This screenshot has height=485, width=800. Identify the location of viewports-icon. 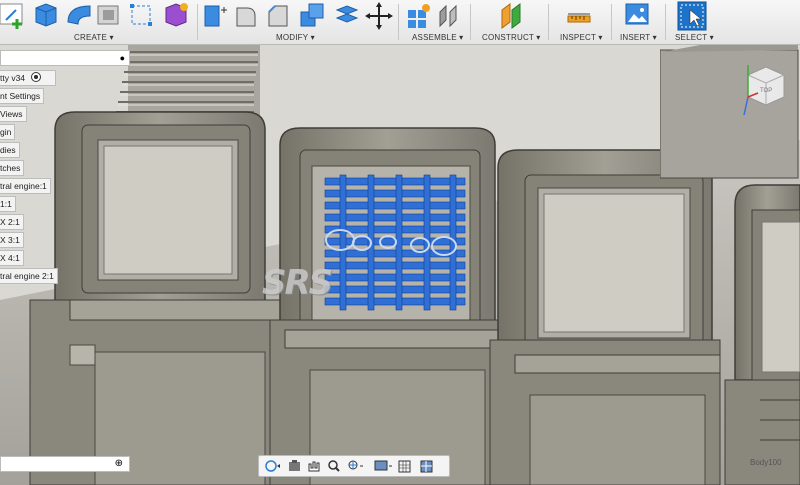
(426, 466).